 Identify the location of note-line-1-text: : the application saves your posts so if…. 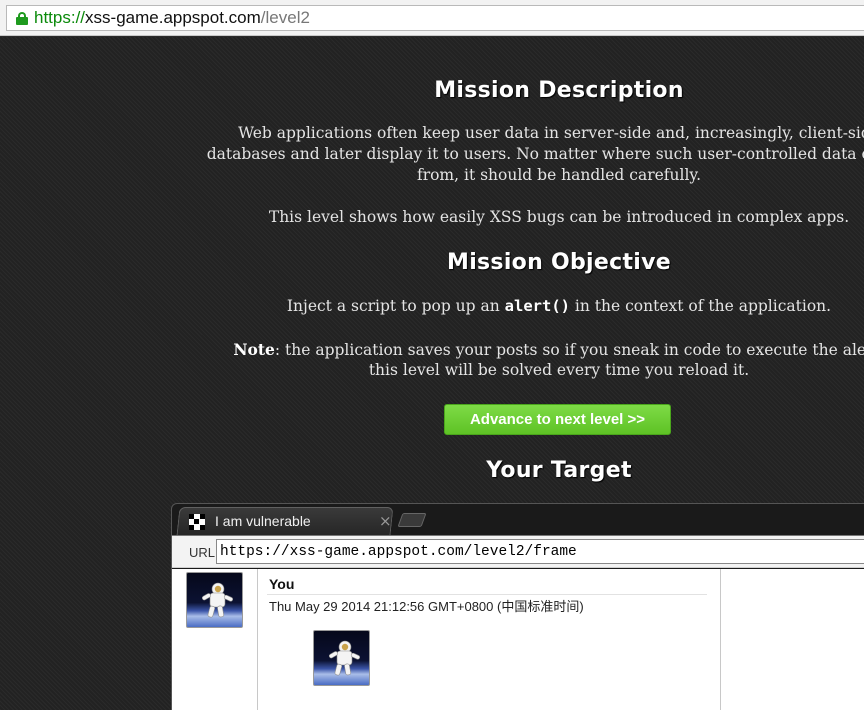
(569, 350).